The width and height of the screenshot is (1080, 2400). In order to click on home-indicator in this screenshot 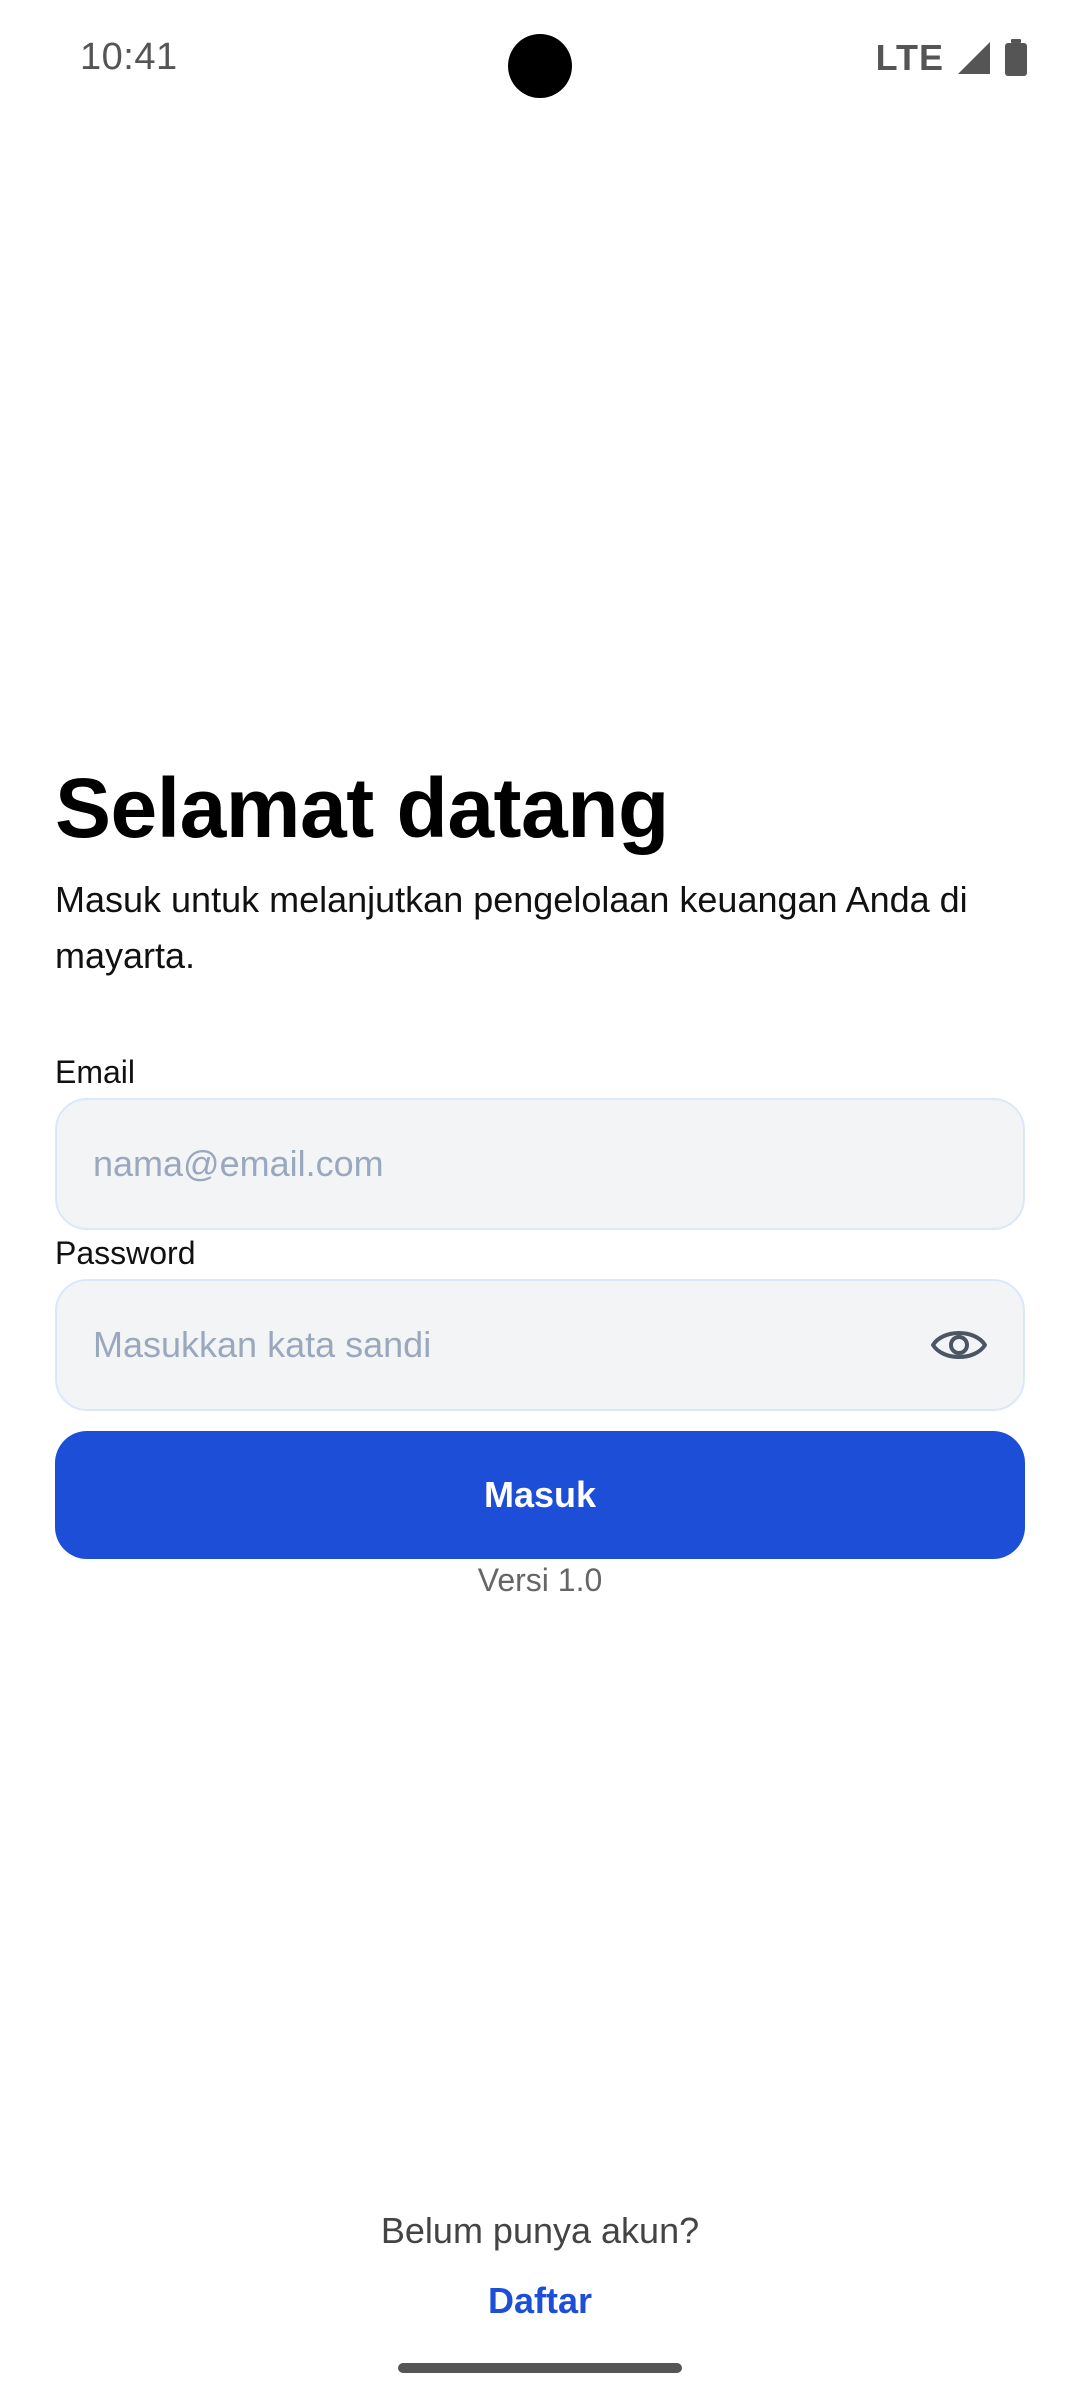, I will do `click(540, 2368)`.